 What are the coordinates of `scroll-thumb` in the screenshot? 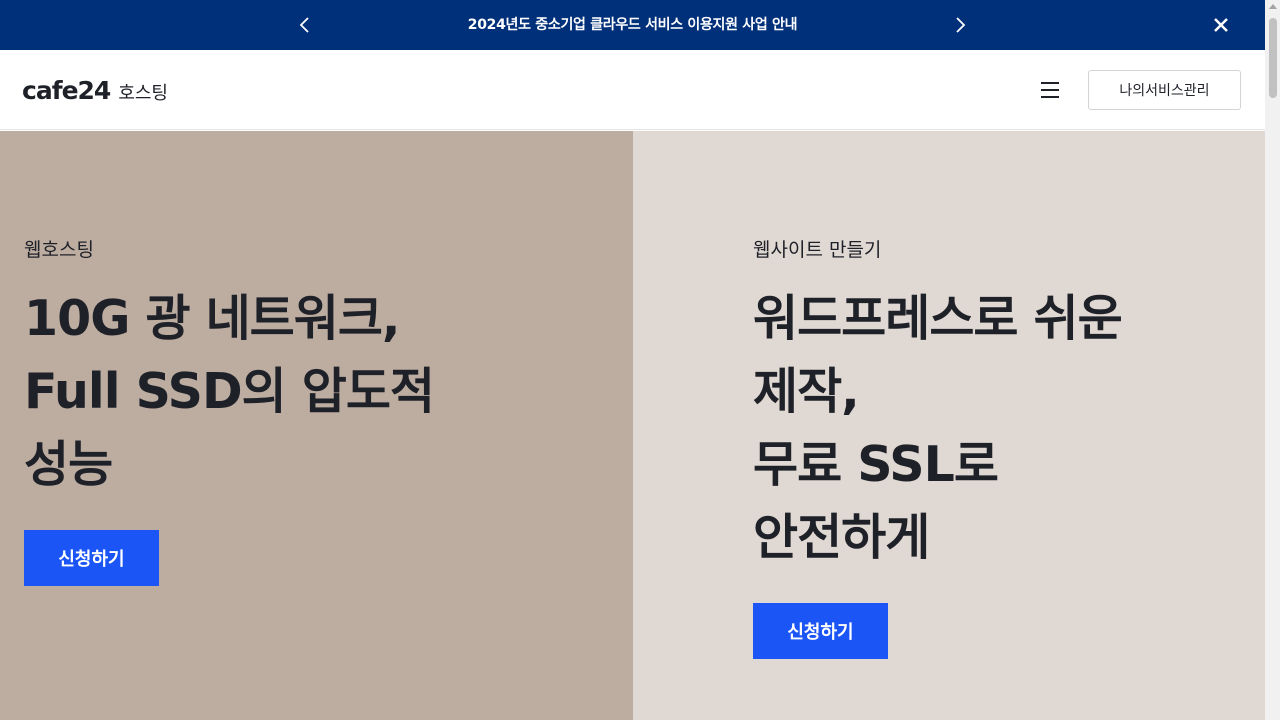 It's located at (1273, 58).